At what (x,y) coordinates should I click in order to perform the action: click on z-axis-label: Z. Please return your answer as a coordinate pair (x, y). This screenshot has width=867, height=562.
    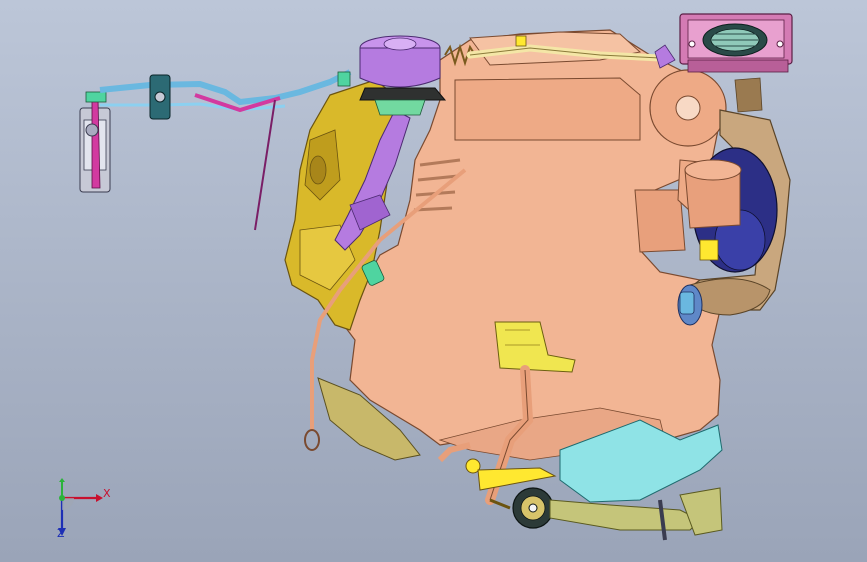
    Looking at the image, I should click on (61, 533).